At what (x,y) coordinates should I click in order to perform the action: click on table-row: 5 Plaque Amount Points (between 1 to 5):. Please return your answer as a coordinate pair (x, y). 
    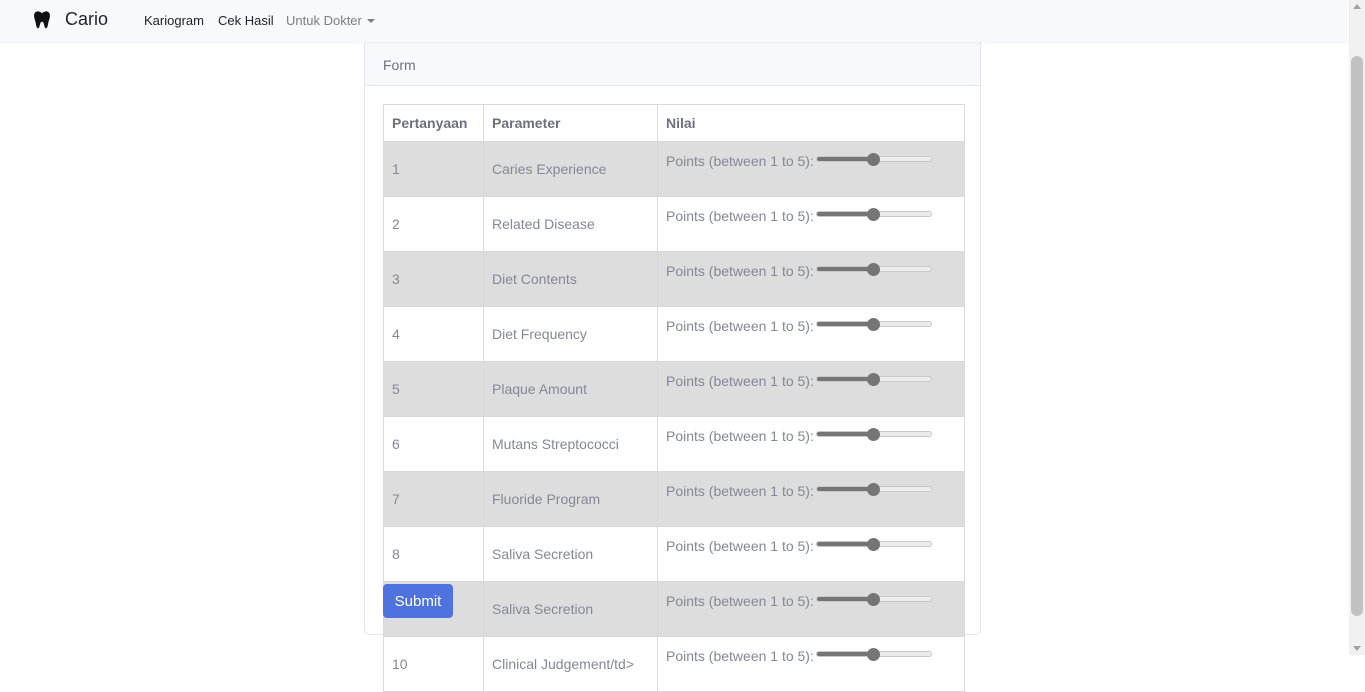
    Looking at the image, I should click on (674, 389).